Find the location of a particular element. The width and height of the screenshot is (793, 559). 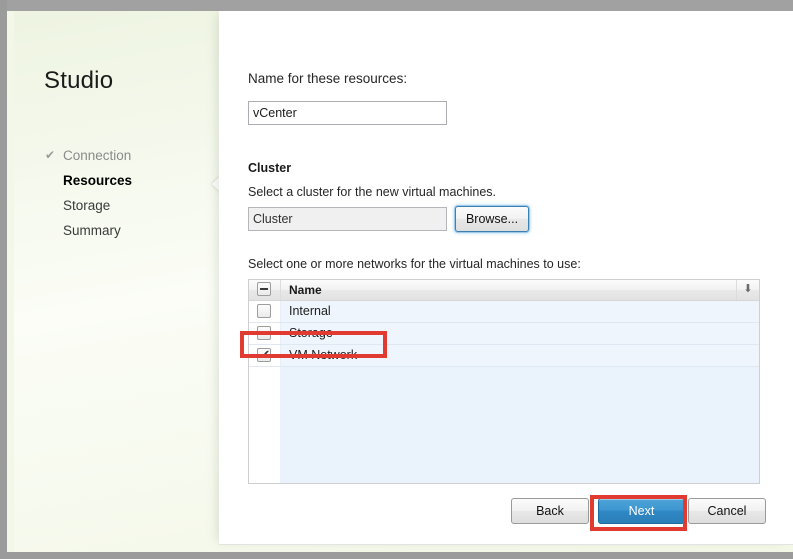

resource-name-label: Name for these resources: is located at coordinates (328, 78).